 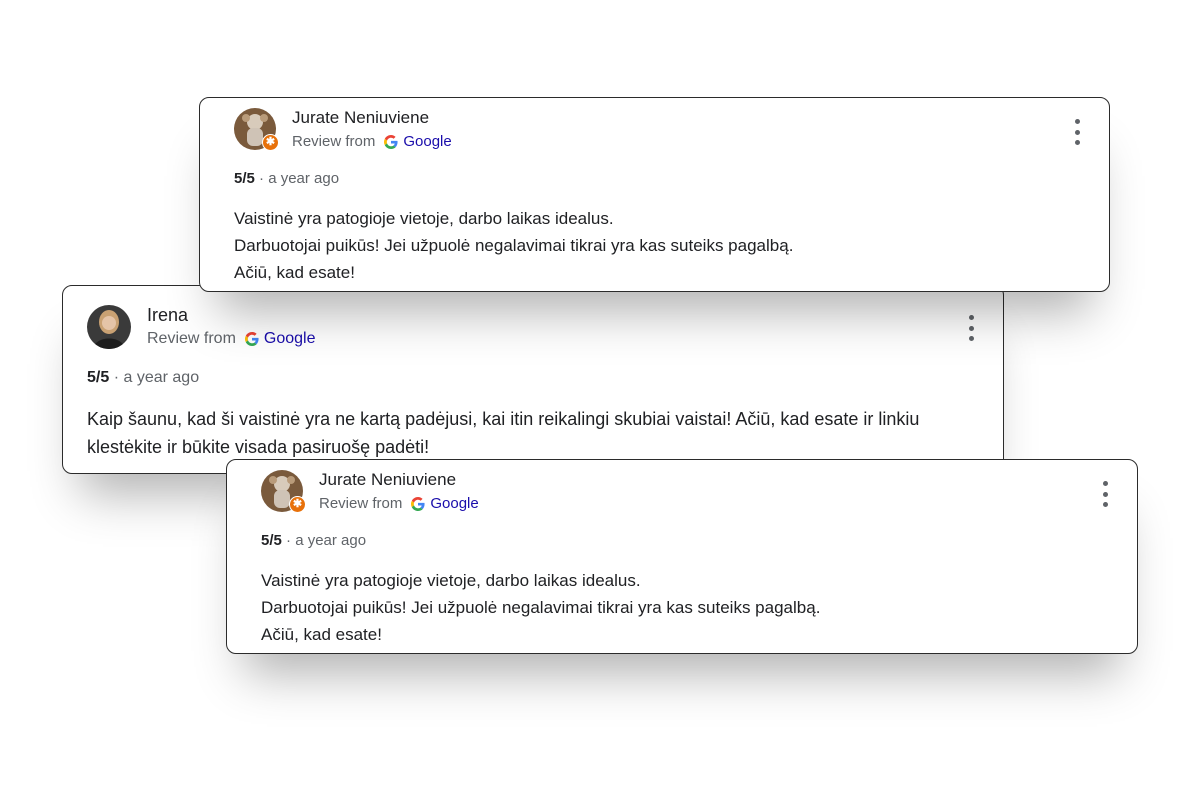 I want to click on avatar, so click(x=109, y=327).